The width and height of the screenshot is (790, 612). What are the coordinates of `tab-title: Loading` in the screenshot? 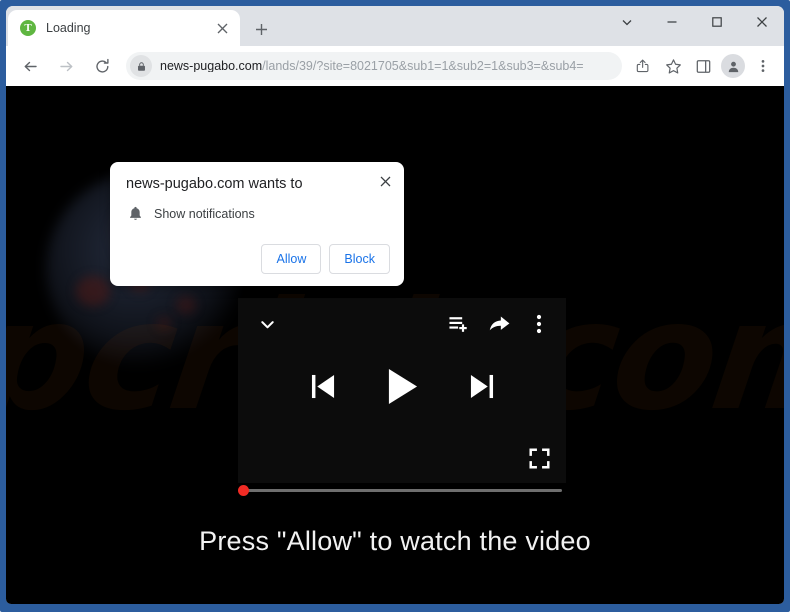 It's located at (68, 28).